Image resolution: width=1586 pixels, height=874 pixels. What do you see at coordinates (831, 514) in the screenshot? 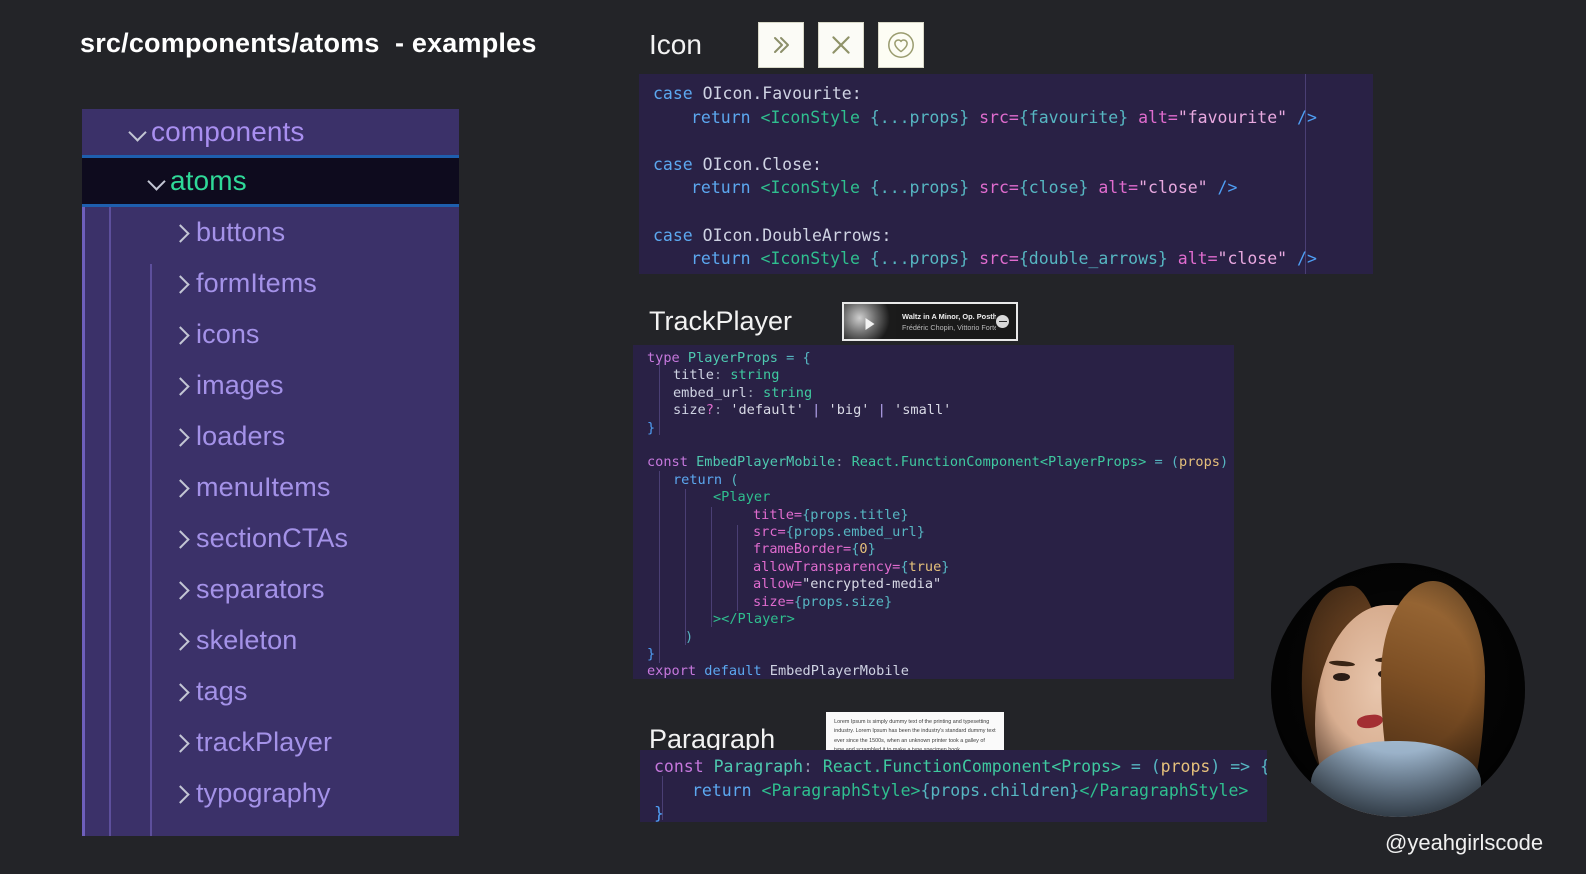
I see `code-line: title={props.title}` at bounding box center [831, 514].